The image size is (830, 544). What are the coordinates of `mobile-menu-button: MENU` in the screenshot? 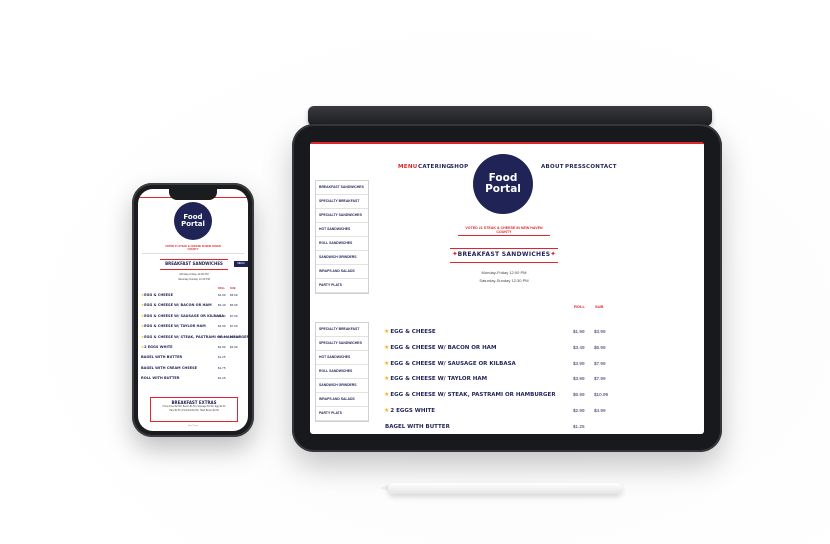 It's located at (241, 264).